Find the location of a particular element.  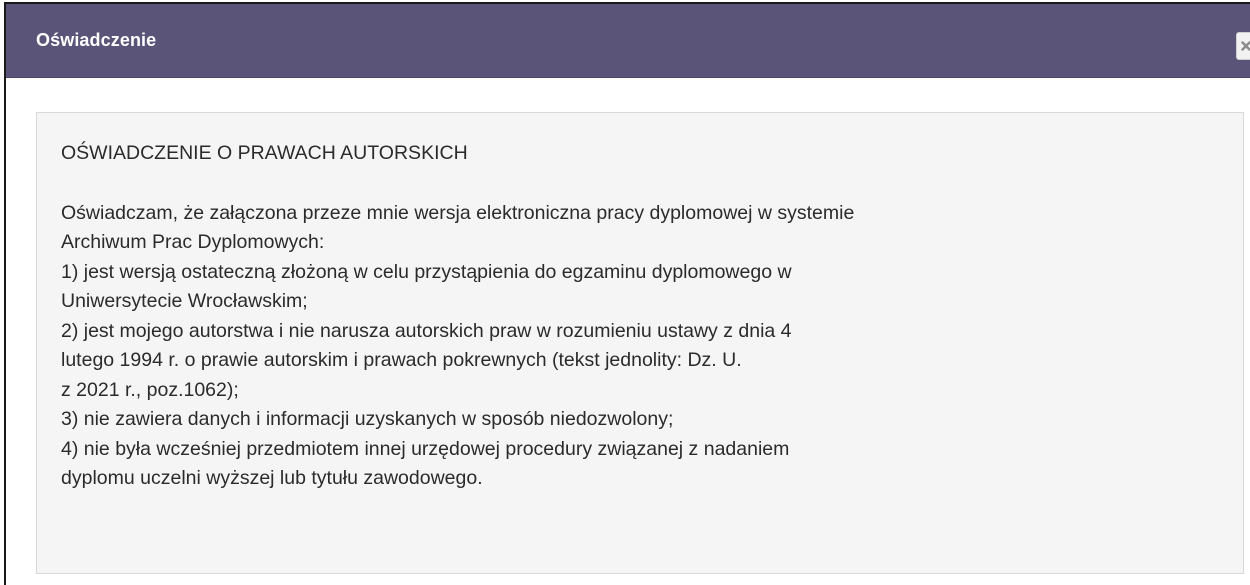

dialog-title: Oświadczenie is located at coordinates (96, 40).